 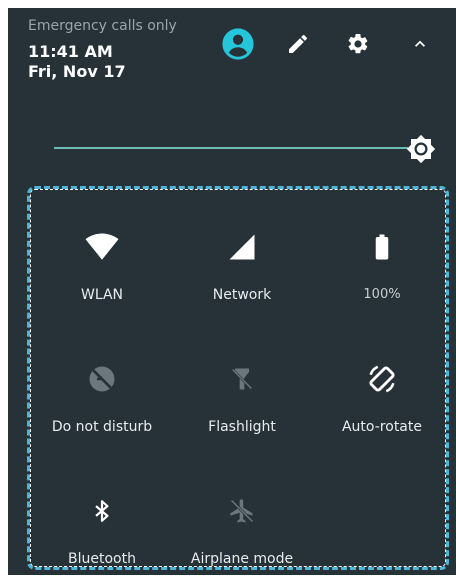 I want to click on tile-label: 100%, so click(x=382, y=294).